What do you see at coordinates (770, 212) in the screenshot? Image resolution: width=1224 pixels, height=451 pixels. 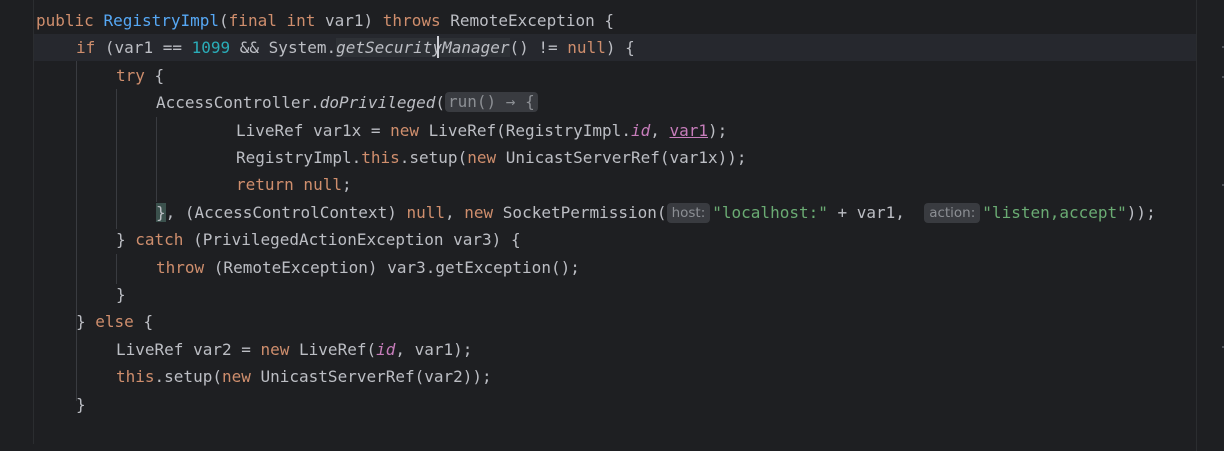 I see `code-token: "localhost:"` at bounding box center [770, 212].